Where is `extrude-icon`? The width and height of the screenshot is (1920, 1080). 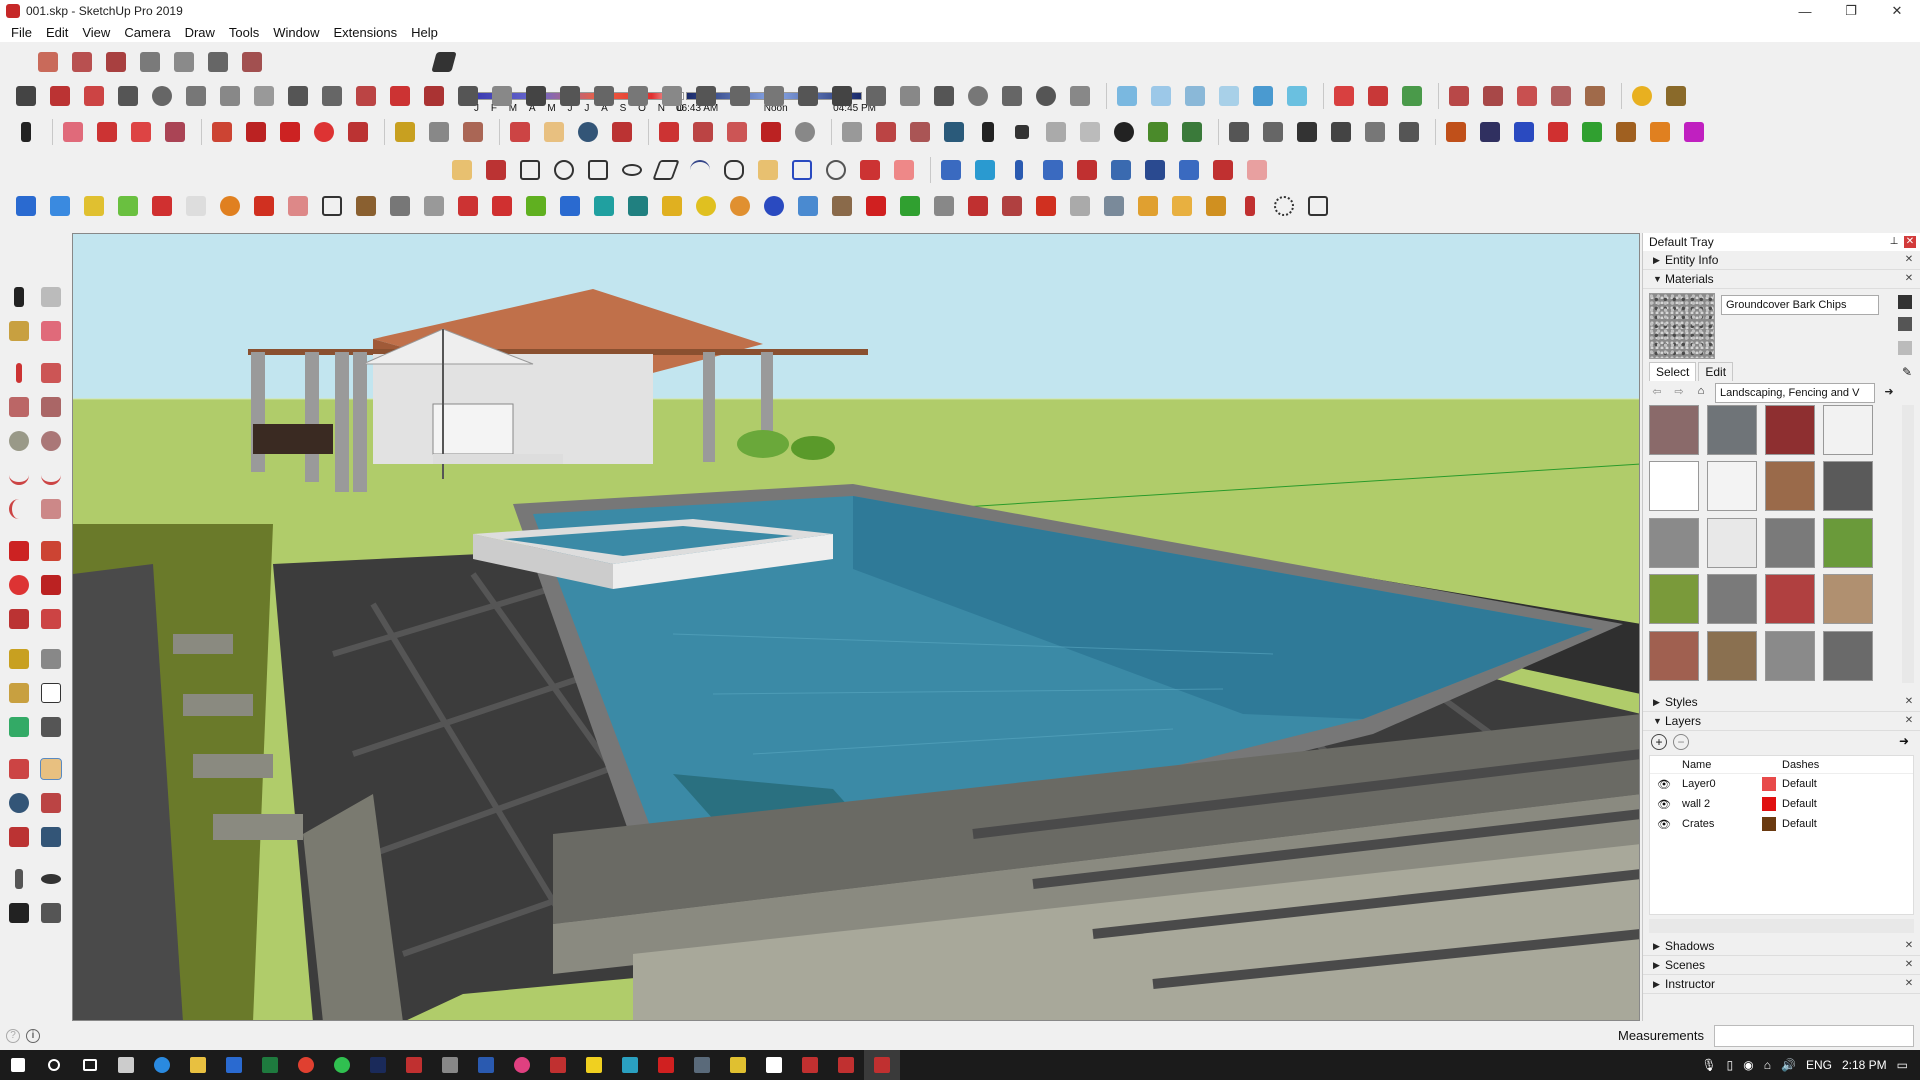 extrude-icon is located at coordinates (264, 96).